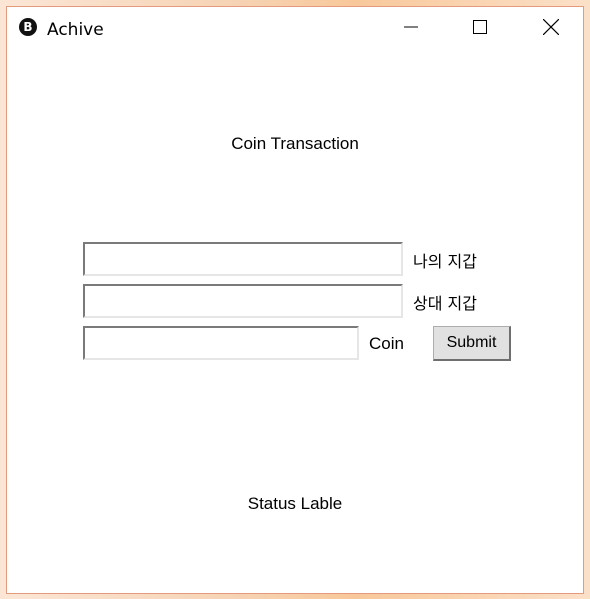  Describe the element at coordinates (243, 301) in the screenshot. I see `other-wallet-input` at that location.